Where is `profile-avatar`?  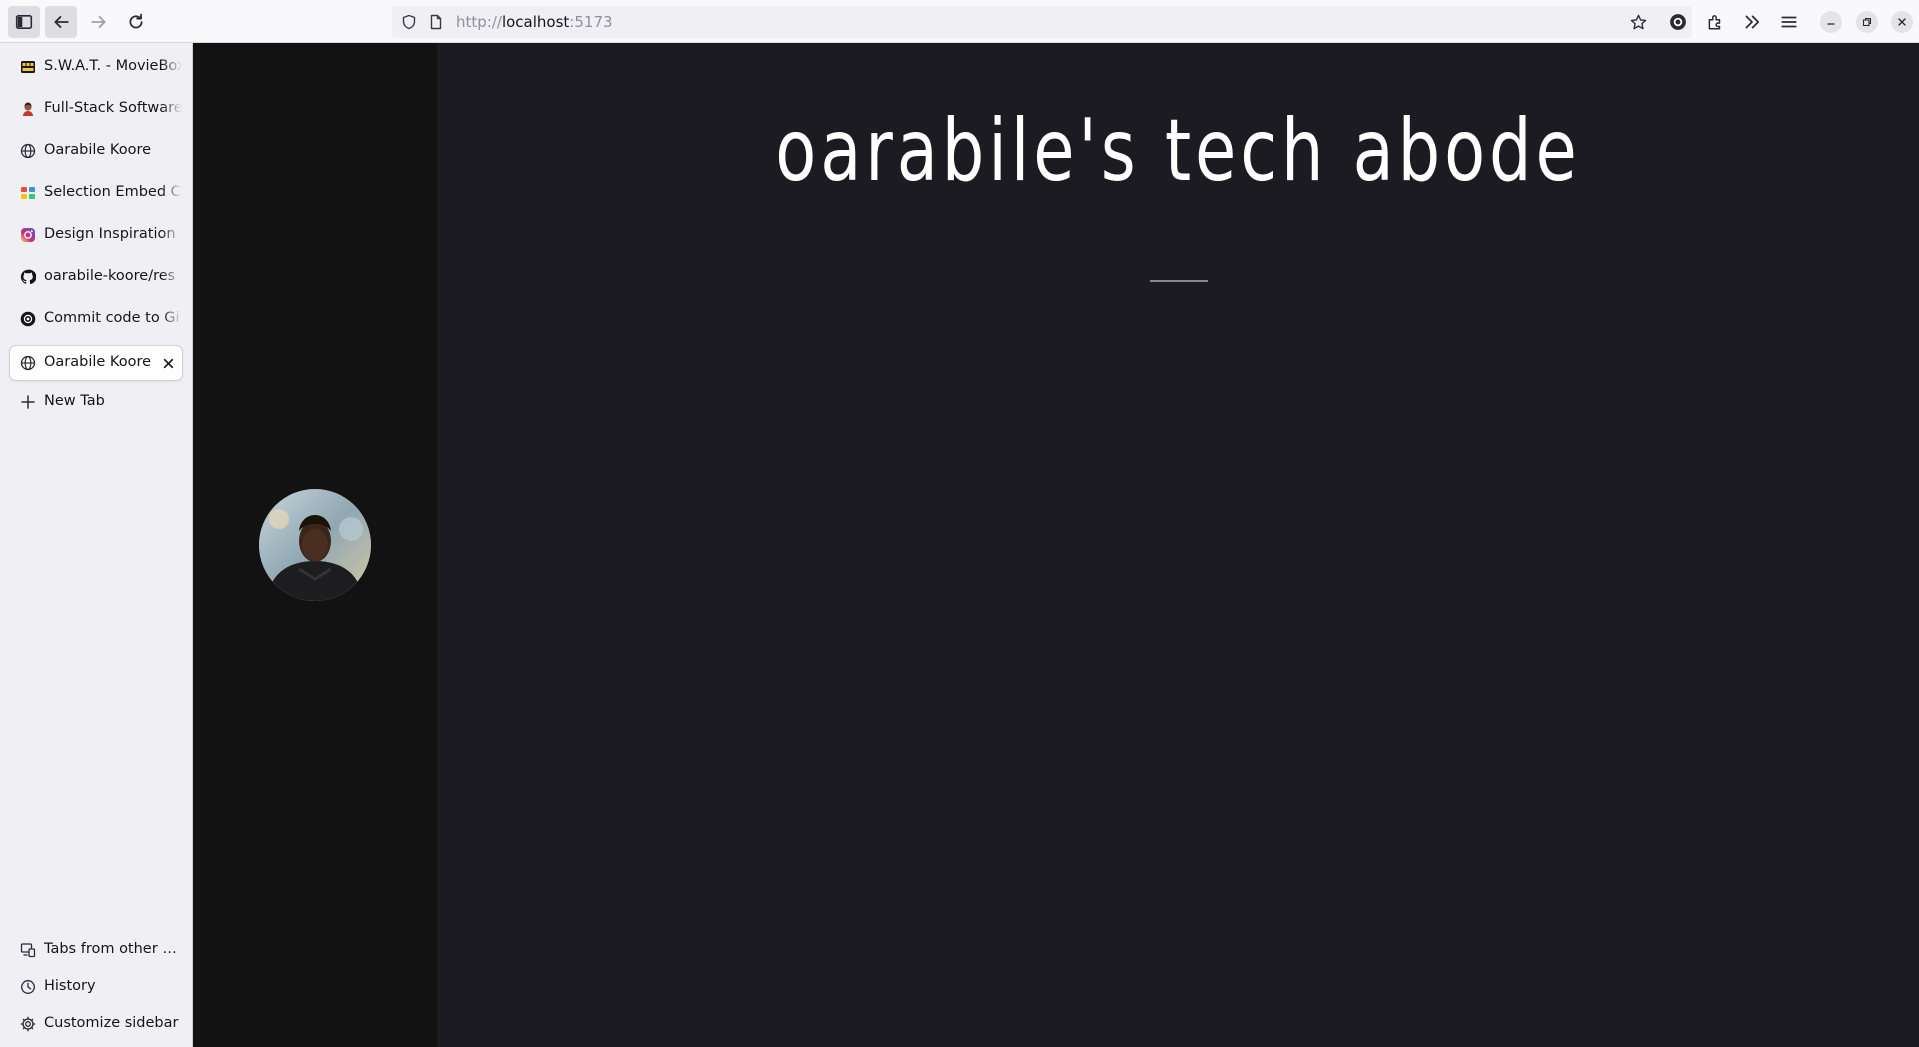 profile-avatar is located at coordinates (315, 545).